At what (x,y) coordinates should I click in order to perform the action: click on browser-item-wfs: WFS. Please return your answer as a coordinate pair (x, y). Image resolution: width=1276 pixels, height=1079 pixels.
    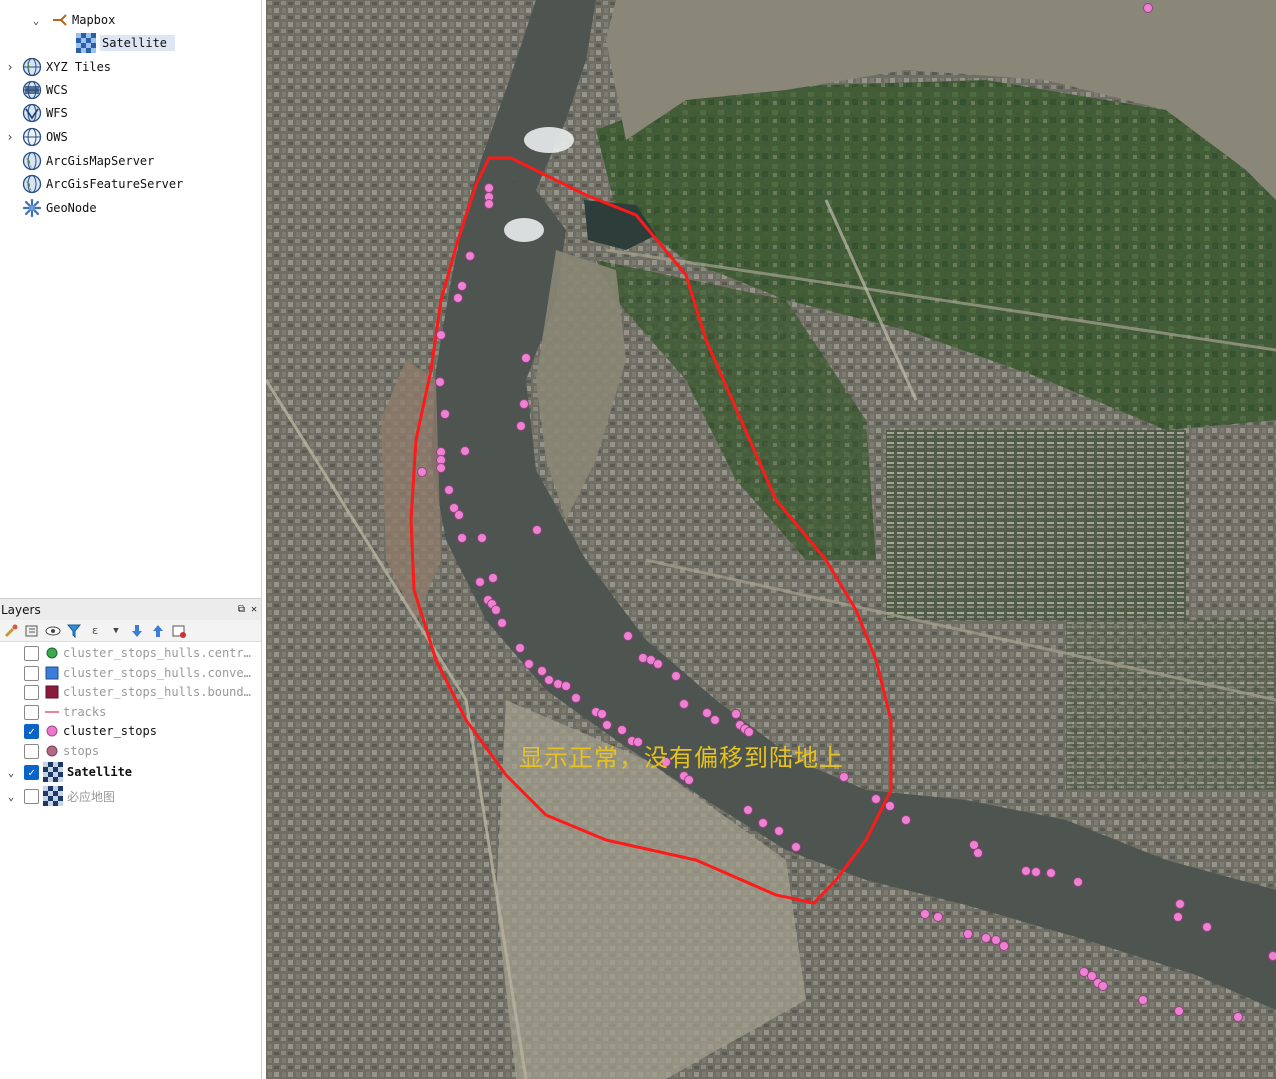
    Looking at the image, I should click on (45, 113).